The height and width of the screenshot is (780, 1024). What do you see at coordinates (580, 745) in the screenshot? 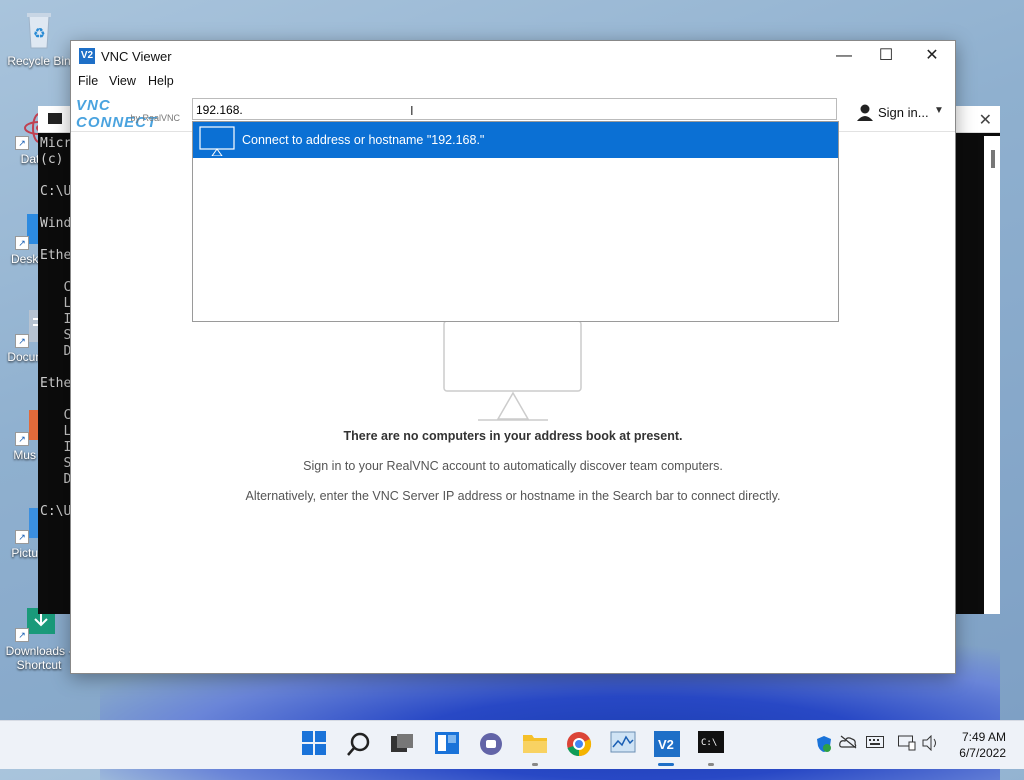
I see `chrome-icon` at bounding box center [580, 745].